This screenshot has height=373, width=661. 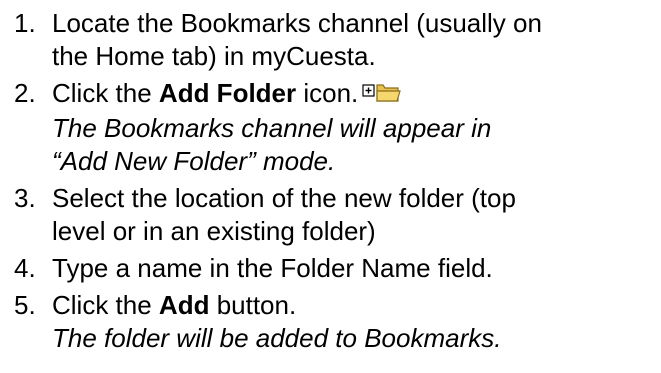 What do you see at coordinates (227, 93) in the screenshot?
I see `add-folder-label: Add Folder` at bounding box center [227, 93].